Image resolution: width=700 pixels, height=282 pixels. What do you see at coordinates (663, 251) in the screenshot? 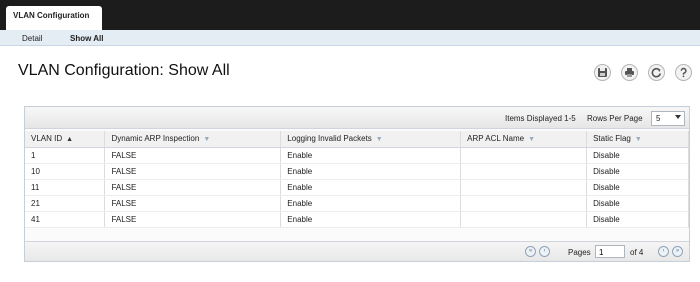
I see `next-page-icon: ›` at bounding box center [663, 251].